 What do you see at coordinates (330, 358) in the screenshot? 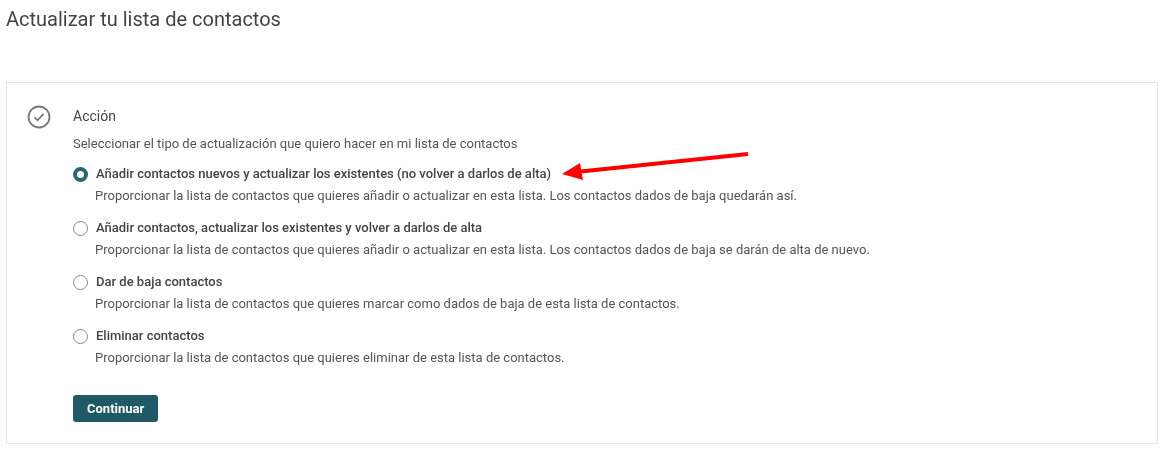
I see `option-description: Proporcionar la lista de contactos que quieres eliminar de esta lista de contactos.` at bounding box center [330, 358].